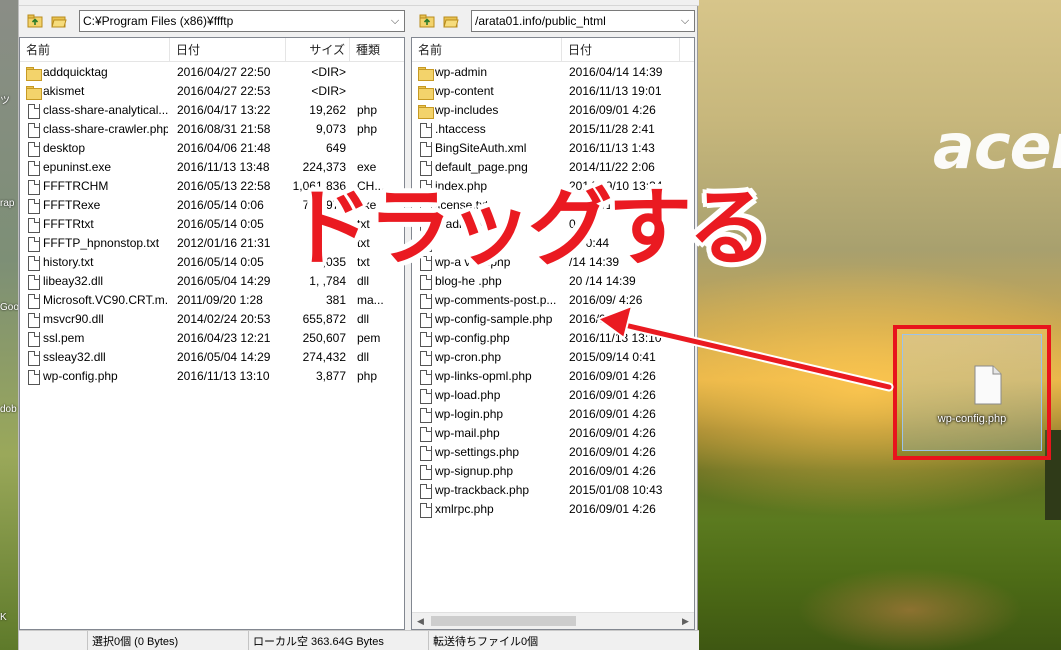 Image resolution: width=1061 pixels, height=650 pixels. What do you see at coordinates (553, 414) in the screenshot?
I see `table-row: wp-login.php 2016/09/01 4:26` at bounding box center [553, 414].